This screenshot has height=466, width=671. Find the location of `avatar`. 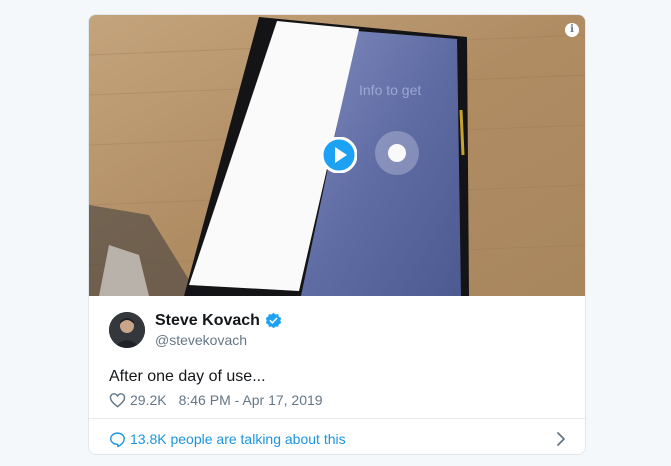

avatar is located at coordinates (127, 330).